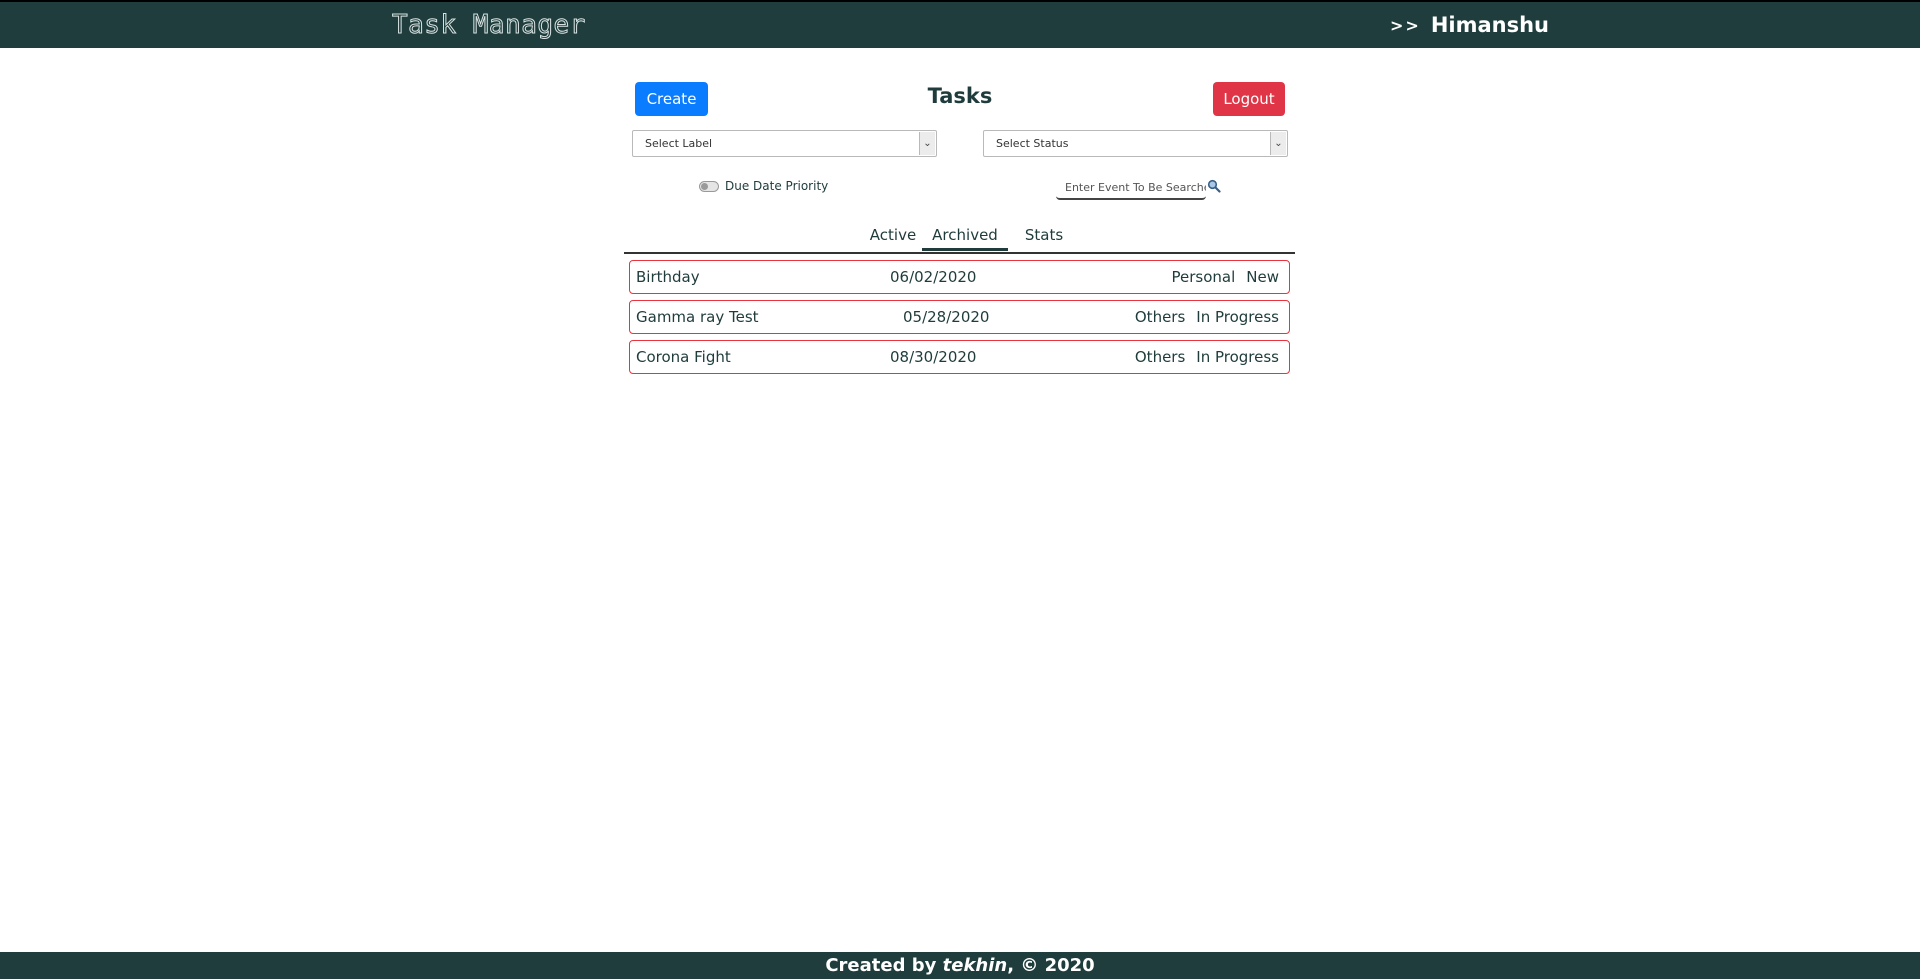  What do you see at coordinates (893, 235) in the screenshot?
I see `tab-active: Active` at bounding box center [893, 235].